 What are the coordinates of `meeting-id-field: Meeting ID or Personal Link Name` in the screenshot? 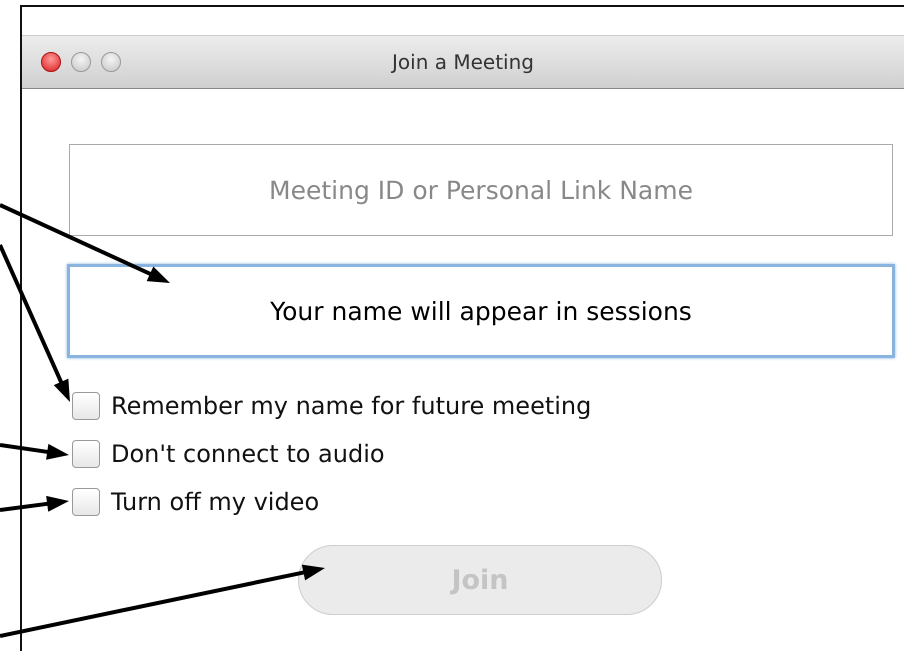 It's located at (481, 190).